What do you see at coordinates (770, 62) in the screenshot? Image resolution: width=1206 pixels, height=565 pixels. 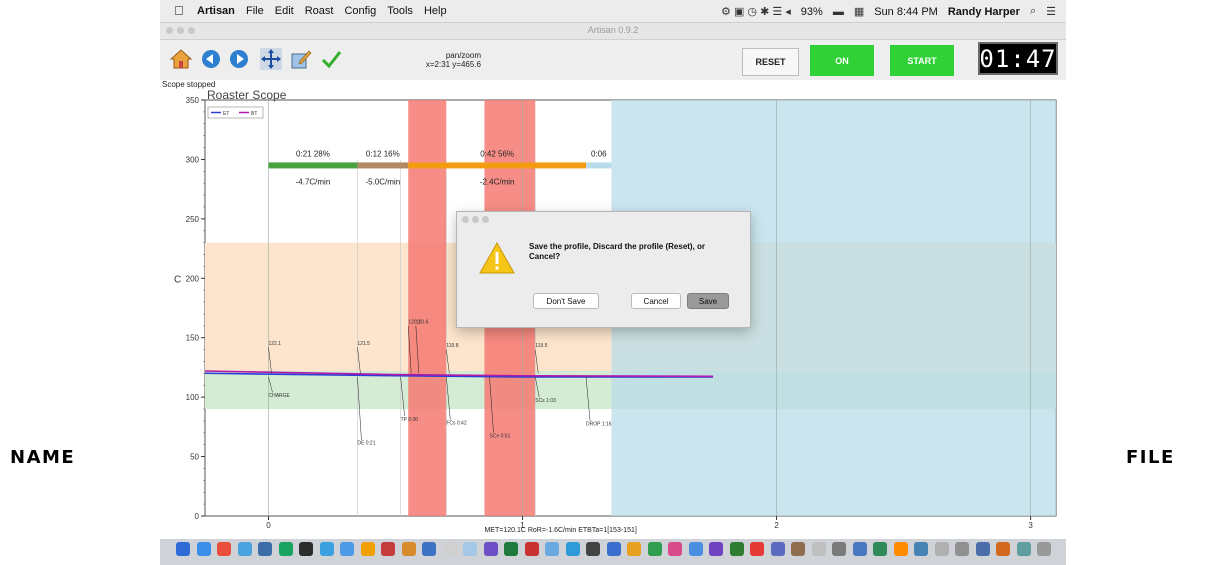 I see `reset-button: RESET` at bounding box center [770, 62].